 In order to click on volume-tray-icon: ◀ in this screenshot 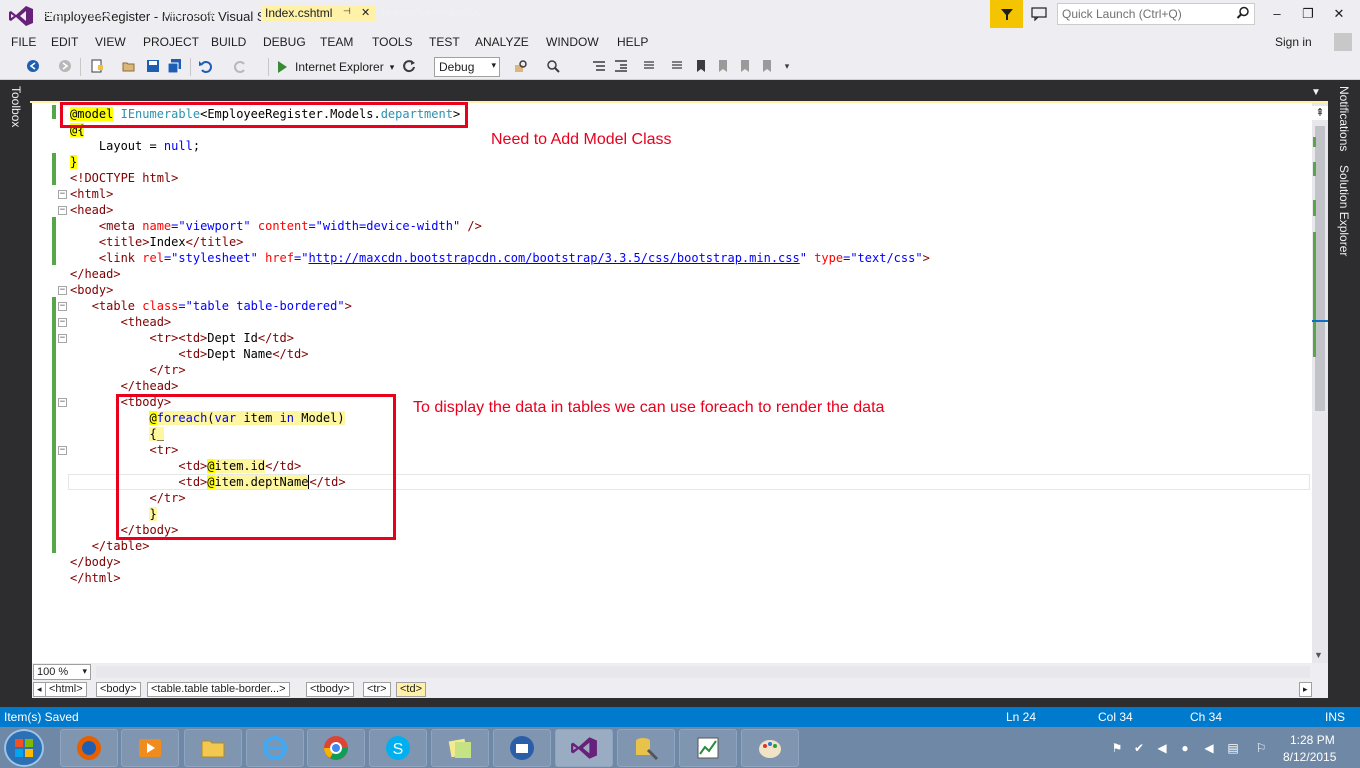, I will do `click(1209, 748)`.